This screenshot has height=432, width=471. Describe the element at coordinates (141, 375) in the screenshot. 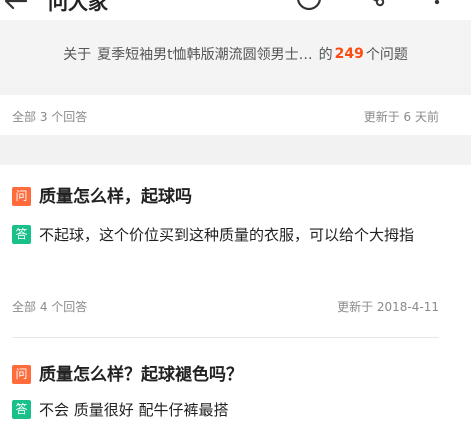

I see `question-text: 质量怎么样？起球褪色吗？` at that location.